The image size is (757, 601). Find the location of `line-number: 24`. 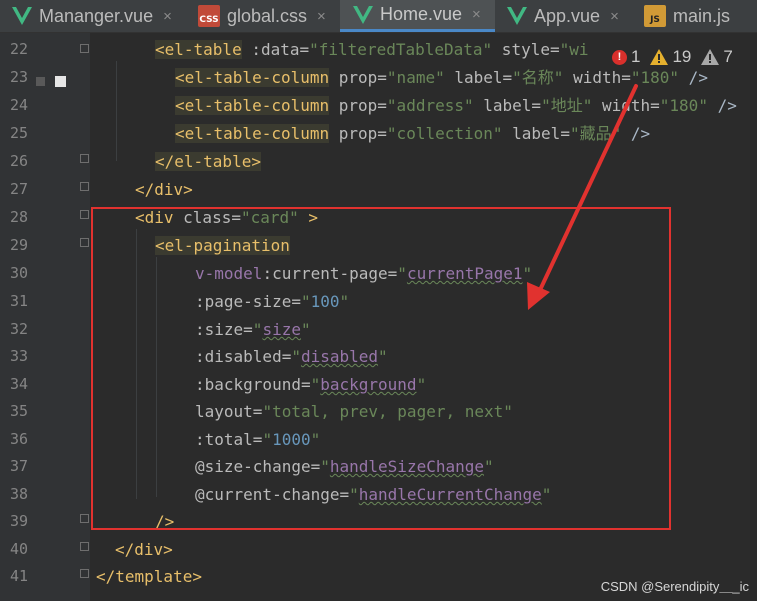

line-number: 24 is located at coordinates (18, 105).